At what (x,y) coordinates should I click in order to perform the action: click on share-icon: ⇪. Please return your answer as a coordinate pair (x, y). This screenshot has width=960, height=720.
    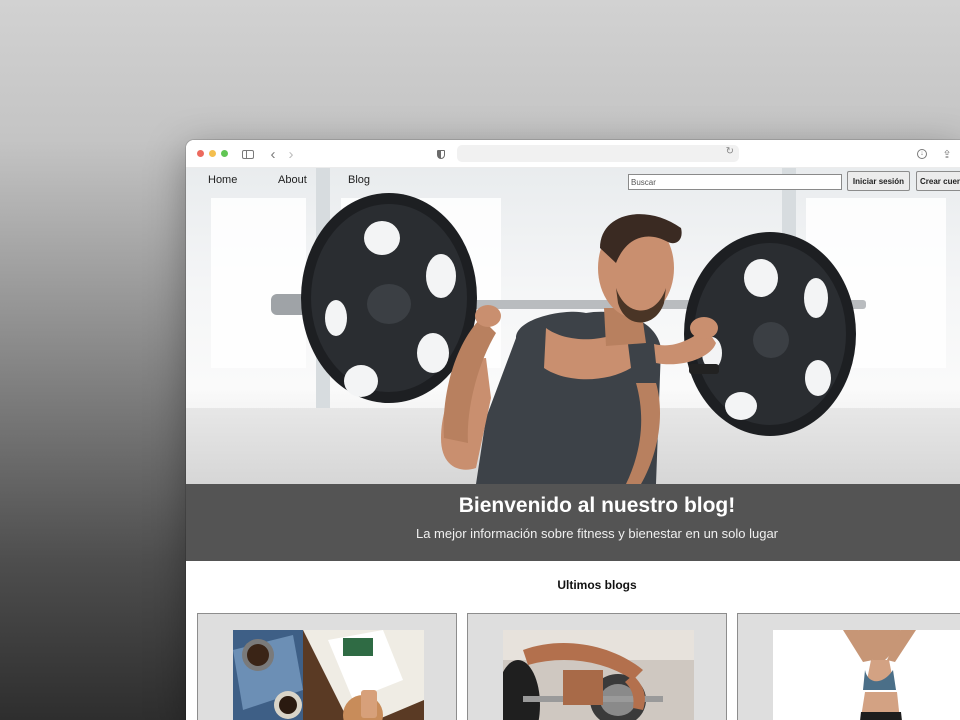
    Looking at the image, I should click on (947, 154).